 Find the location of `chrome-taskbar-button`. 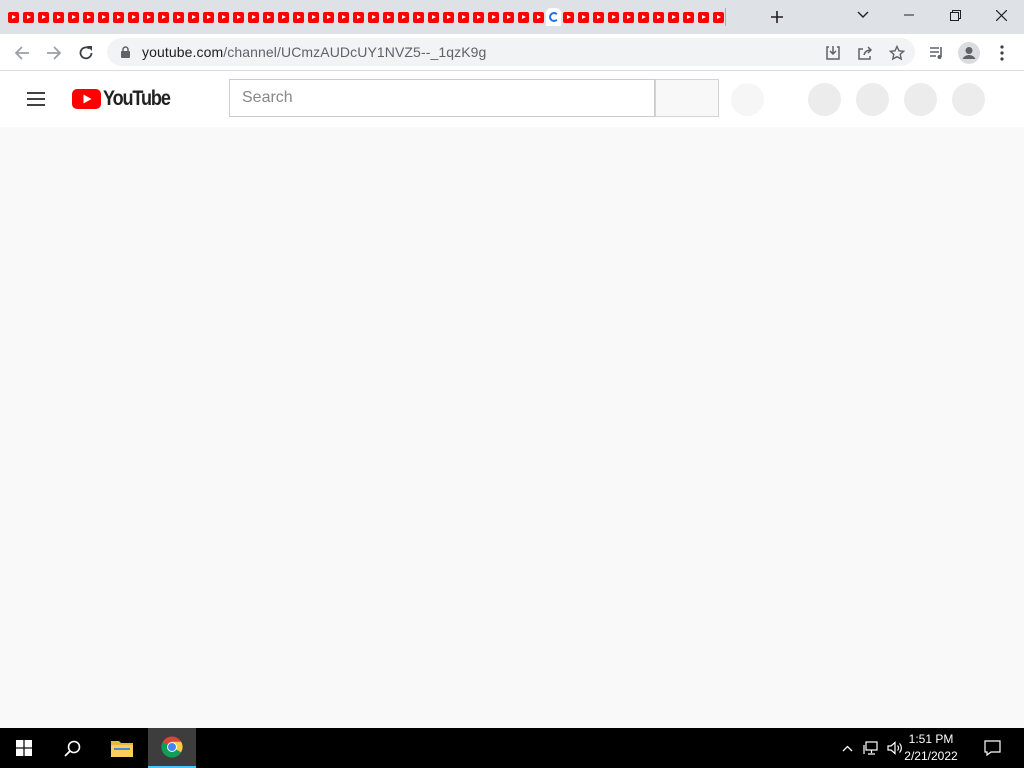

chrome-taskbar-button is located at coordinates (172, 748).